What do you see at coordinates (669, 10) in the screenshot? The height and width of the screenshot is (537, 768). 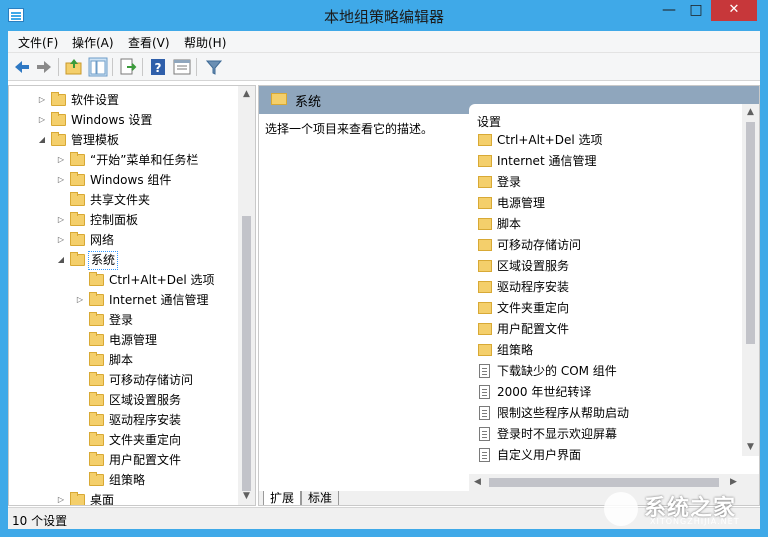 I see `minimize-button: —` at bounding box center [669, 10].